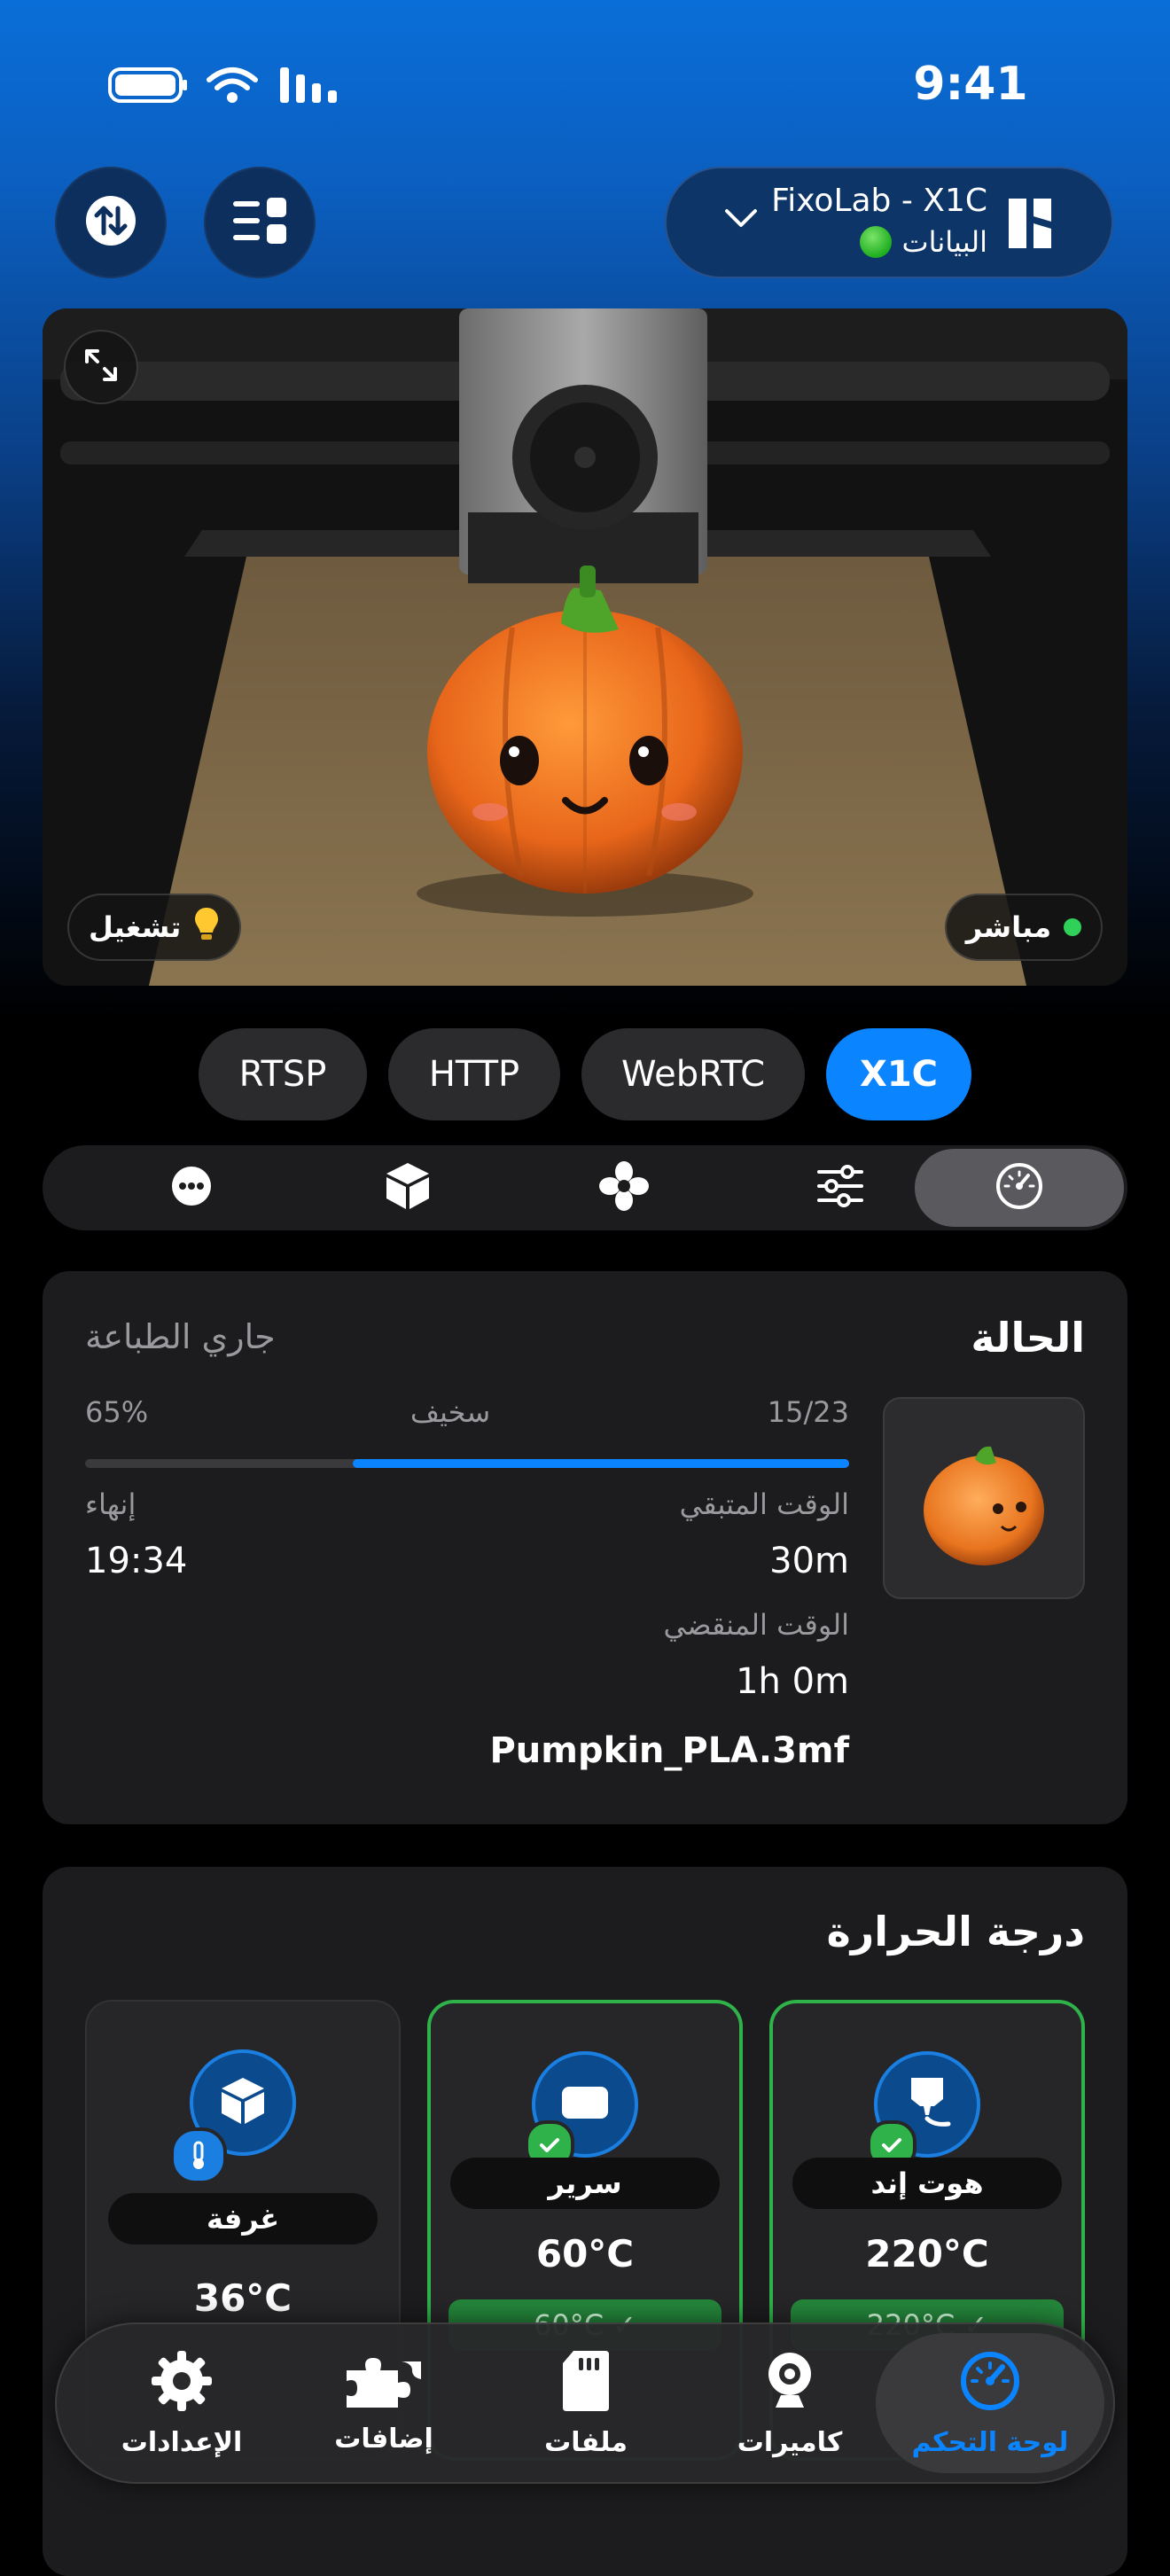 Image resolution: width=1170 pixels, height=2576 pixels. I want to click on live-dot, so click(1072, 927).